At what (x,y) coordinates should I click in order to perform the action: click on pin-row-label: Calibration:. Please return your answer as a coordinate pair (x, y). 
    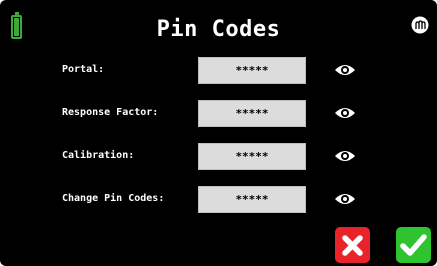
    Looking at the image, I should click on (98, 155).